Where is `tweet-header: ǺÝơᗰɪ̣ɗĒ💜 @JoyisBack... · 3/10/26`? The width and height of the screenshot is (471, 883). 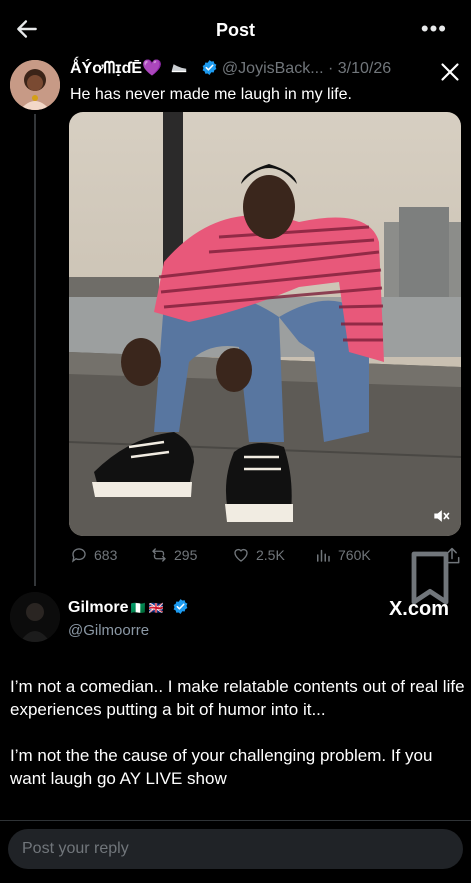 tweet-header: ǺÝơᗰɪ̣ɗĒ💜 @JoyisBack... · 3/10/26 is located at coordinates (250, 70).